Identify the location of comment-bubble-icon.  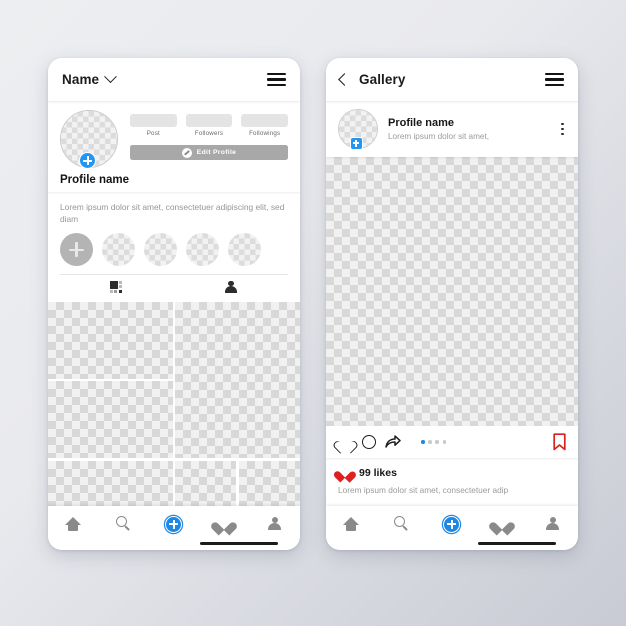
(369, 441).